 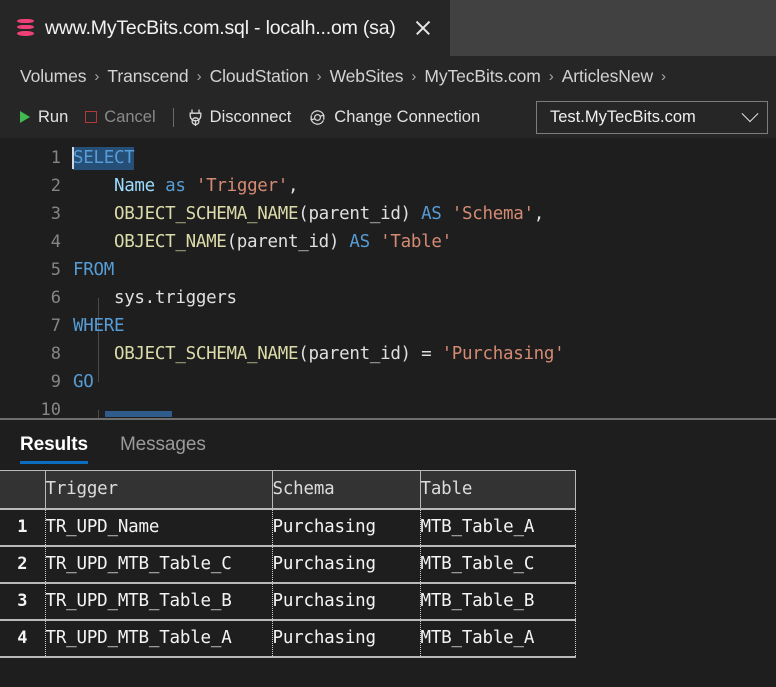 What do you see at coordinates (346, 490) in the screenshot?
I see `column-header-schema: Schema` at bounding box center [346, 490].